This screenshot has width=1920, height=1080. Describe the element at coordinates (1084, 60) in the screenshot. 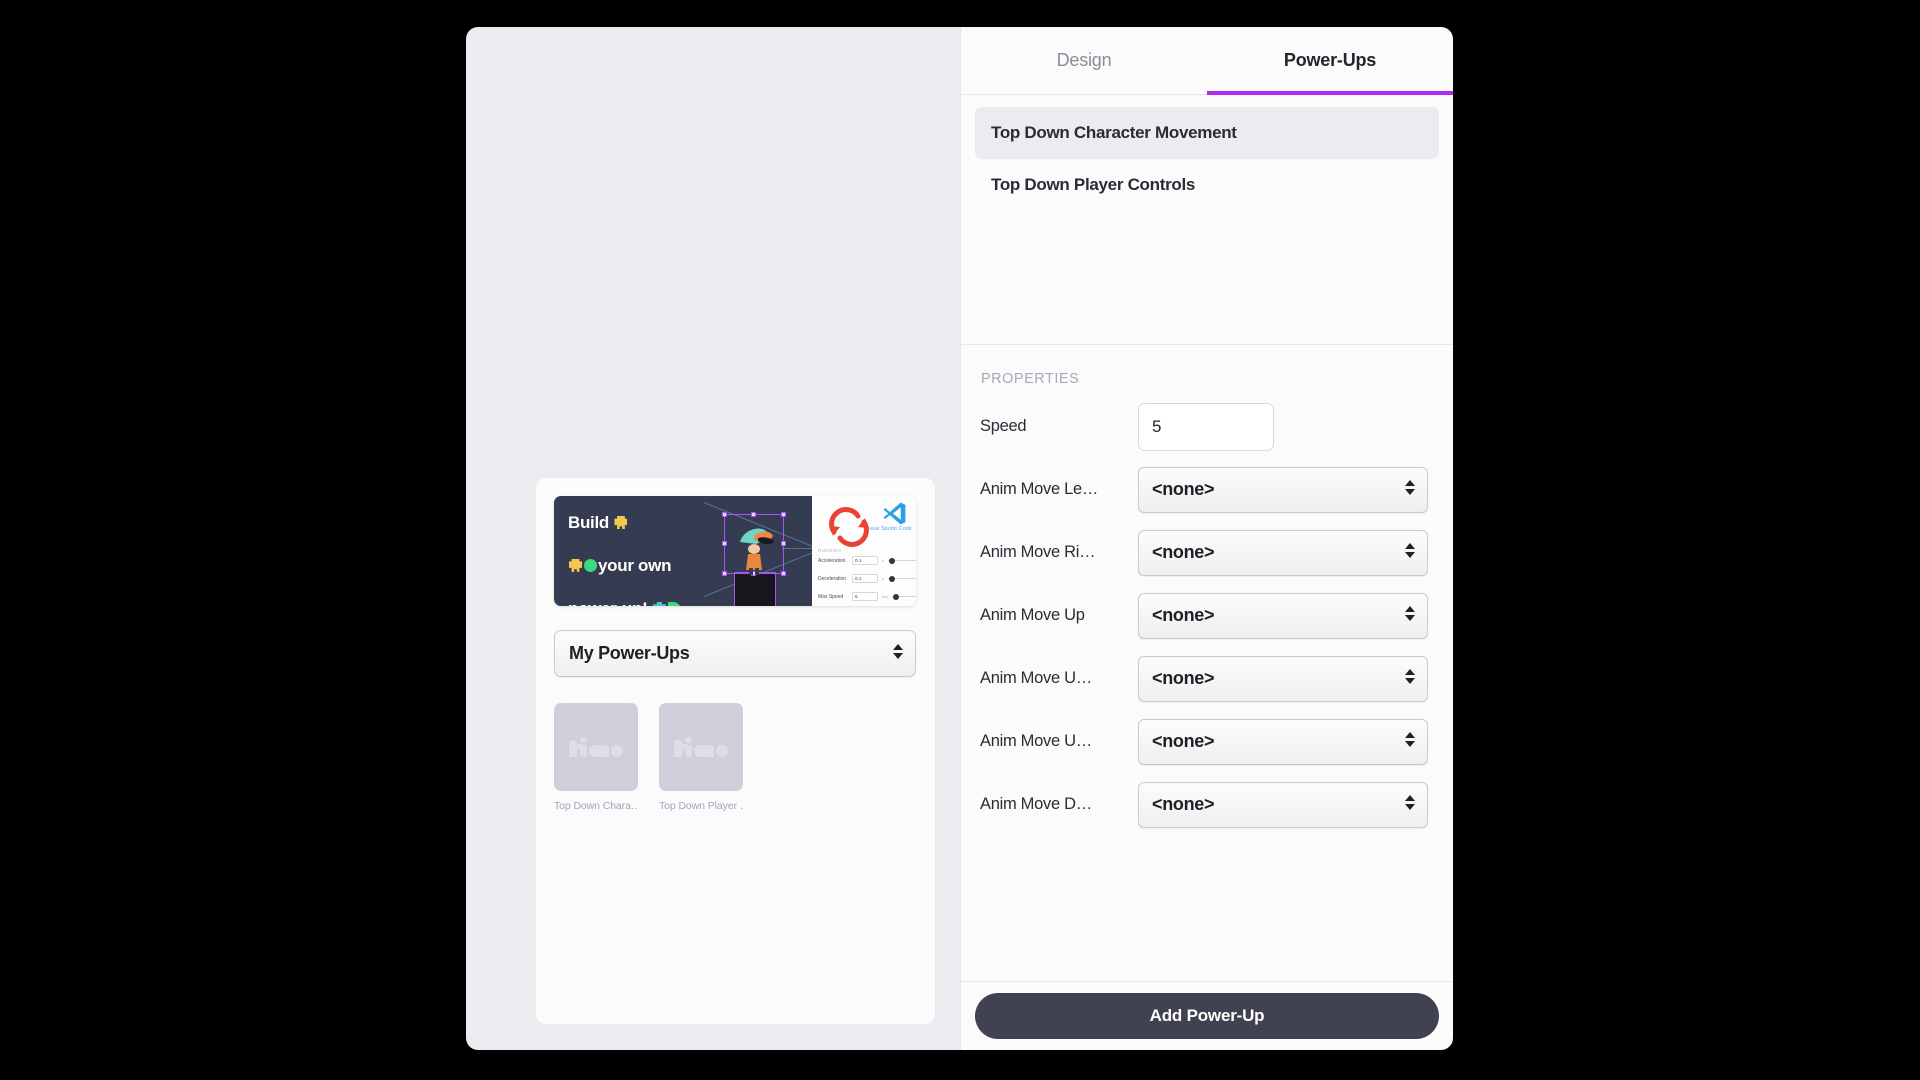

I see `tab-design: Design` at that location.